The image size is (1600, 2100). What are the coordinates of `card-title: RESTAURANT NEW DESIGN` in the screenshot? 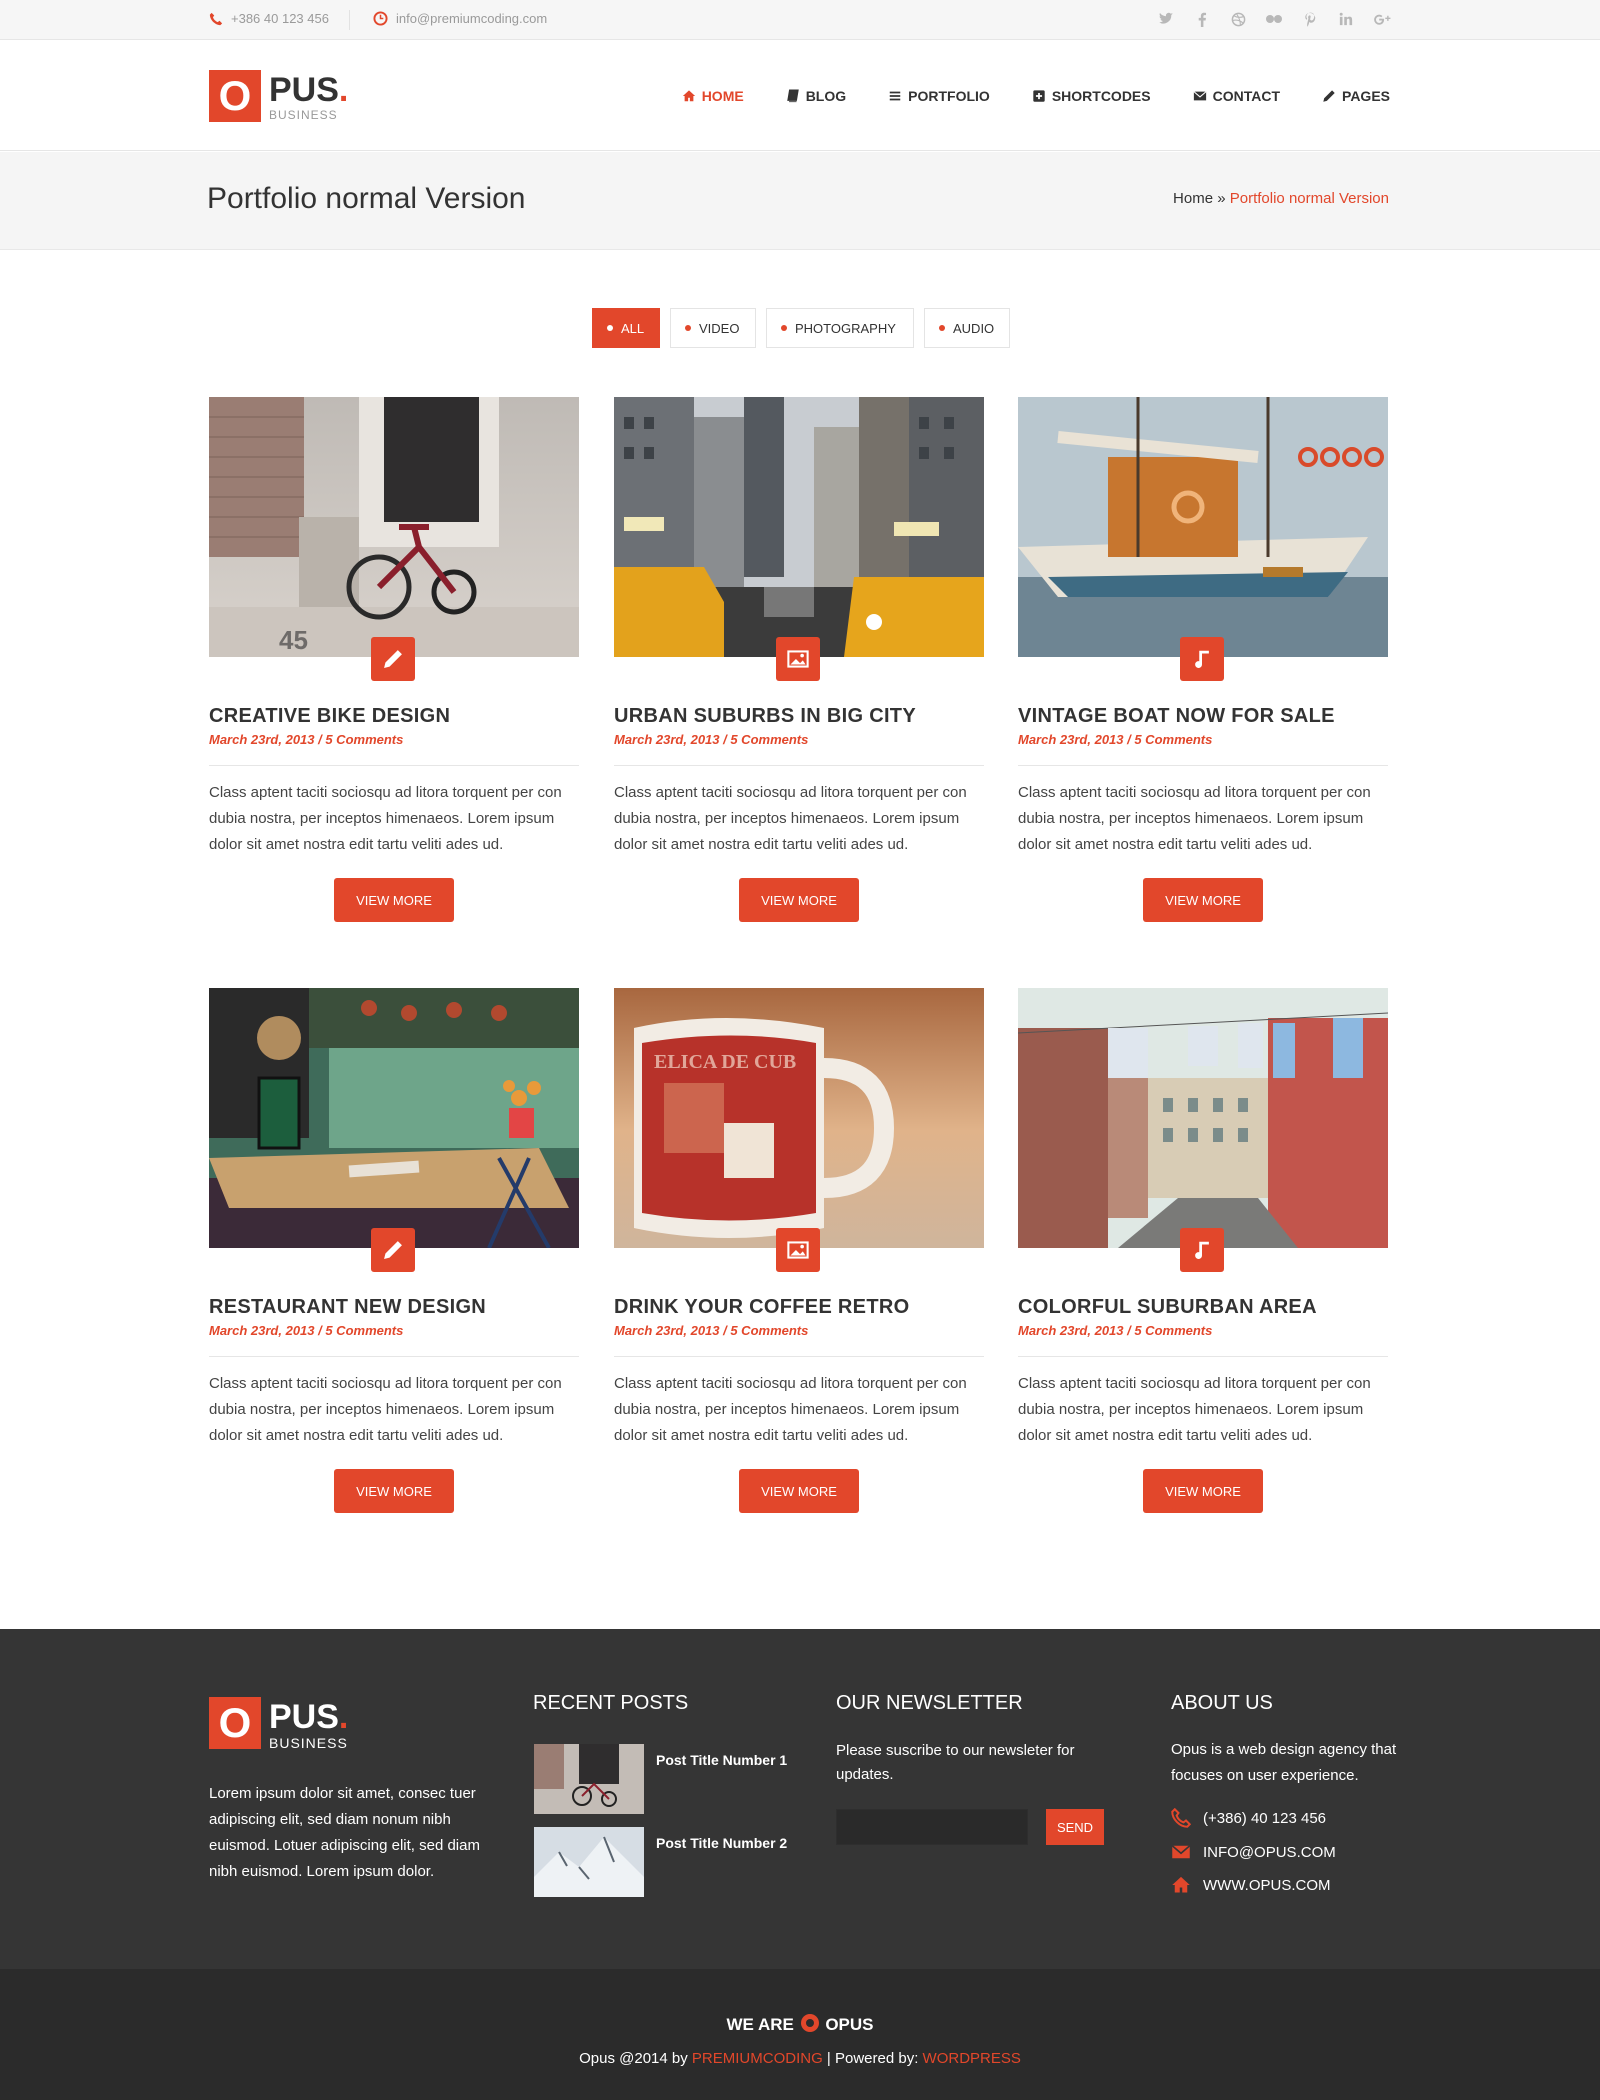 It's located at (394, 1307).